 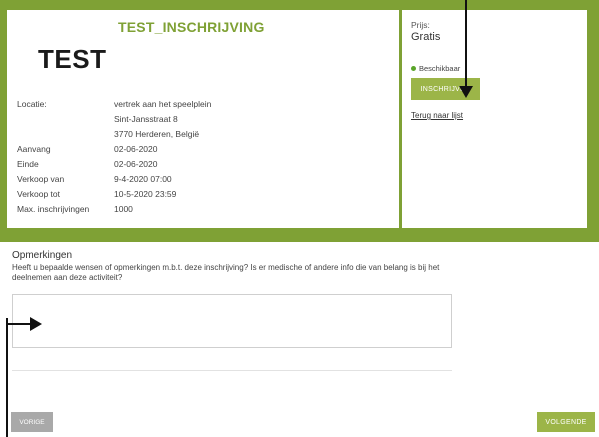 What do you see at coordinates (39, 194) in the screenshot?
I see `detail-label: Verkoop tot` at bounding box center [39, 194].